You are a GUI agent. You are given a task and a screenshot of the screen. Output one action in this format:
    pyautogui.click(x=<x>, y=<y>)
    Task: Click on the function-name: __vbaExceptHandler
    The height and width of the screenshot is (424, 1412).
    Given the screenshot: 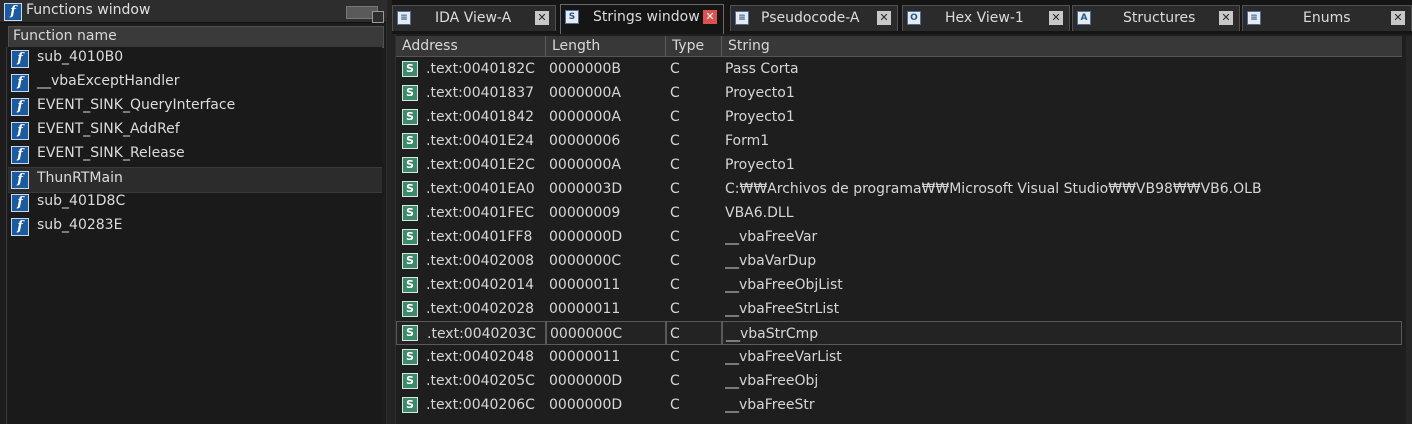 What is the action you would take?
    pyautogui.click(x=108, y=81)
    